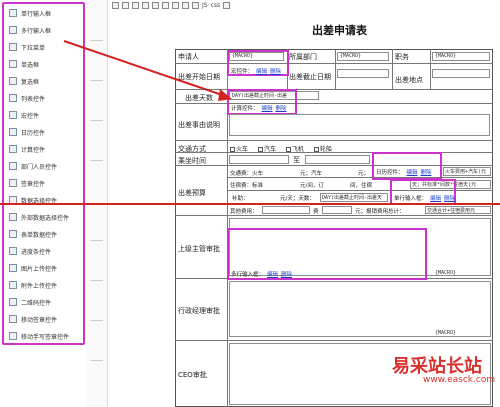  What do you see at coordinates (30, 65) in the screenshot?
I see `widget-label: 单选框` at bounding box center [30, 65].